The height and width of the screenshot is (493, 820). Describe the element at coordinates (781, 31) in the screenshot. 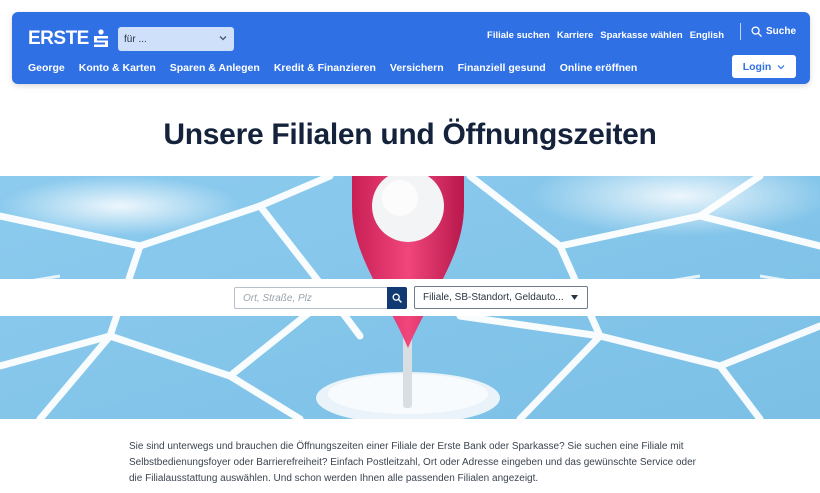

I see `search-link-label: Suche` at that location.